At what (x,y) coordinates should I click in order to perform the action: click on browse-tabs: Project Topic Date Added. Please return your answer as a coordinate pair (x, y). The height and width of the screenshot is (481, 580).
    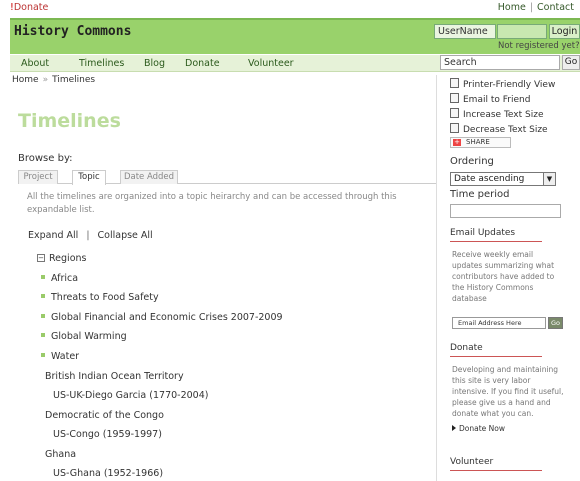
    Looking at the image, I should click on (227, 177).